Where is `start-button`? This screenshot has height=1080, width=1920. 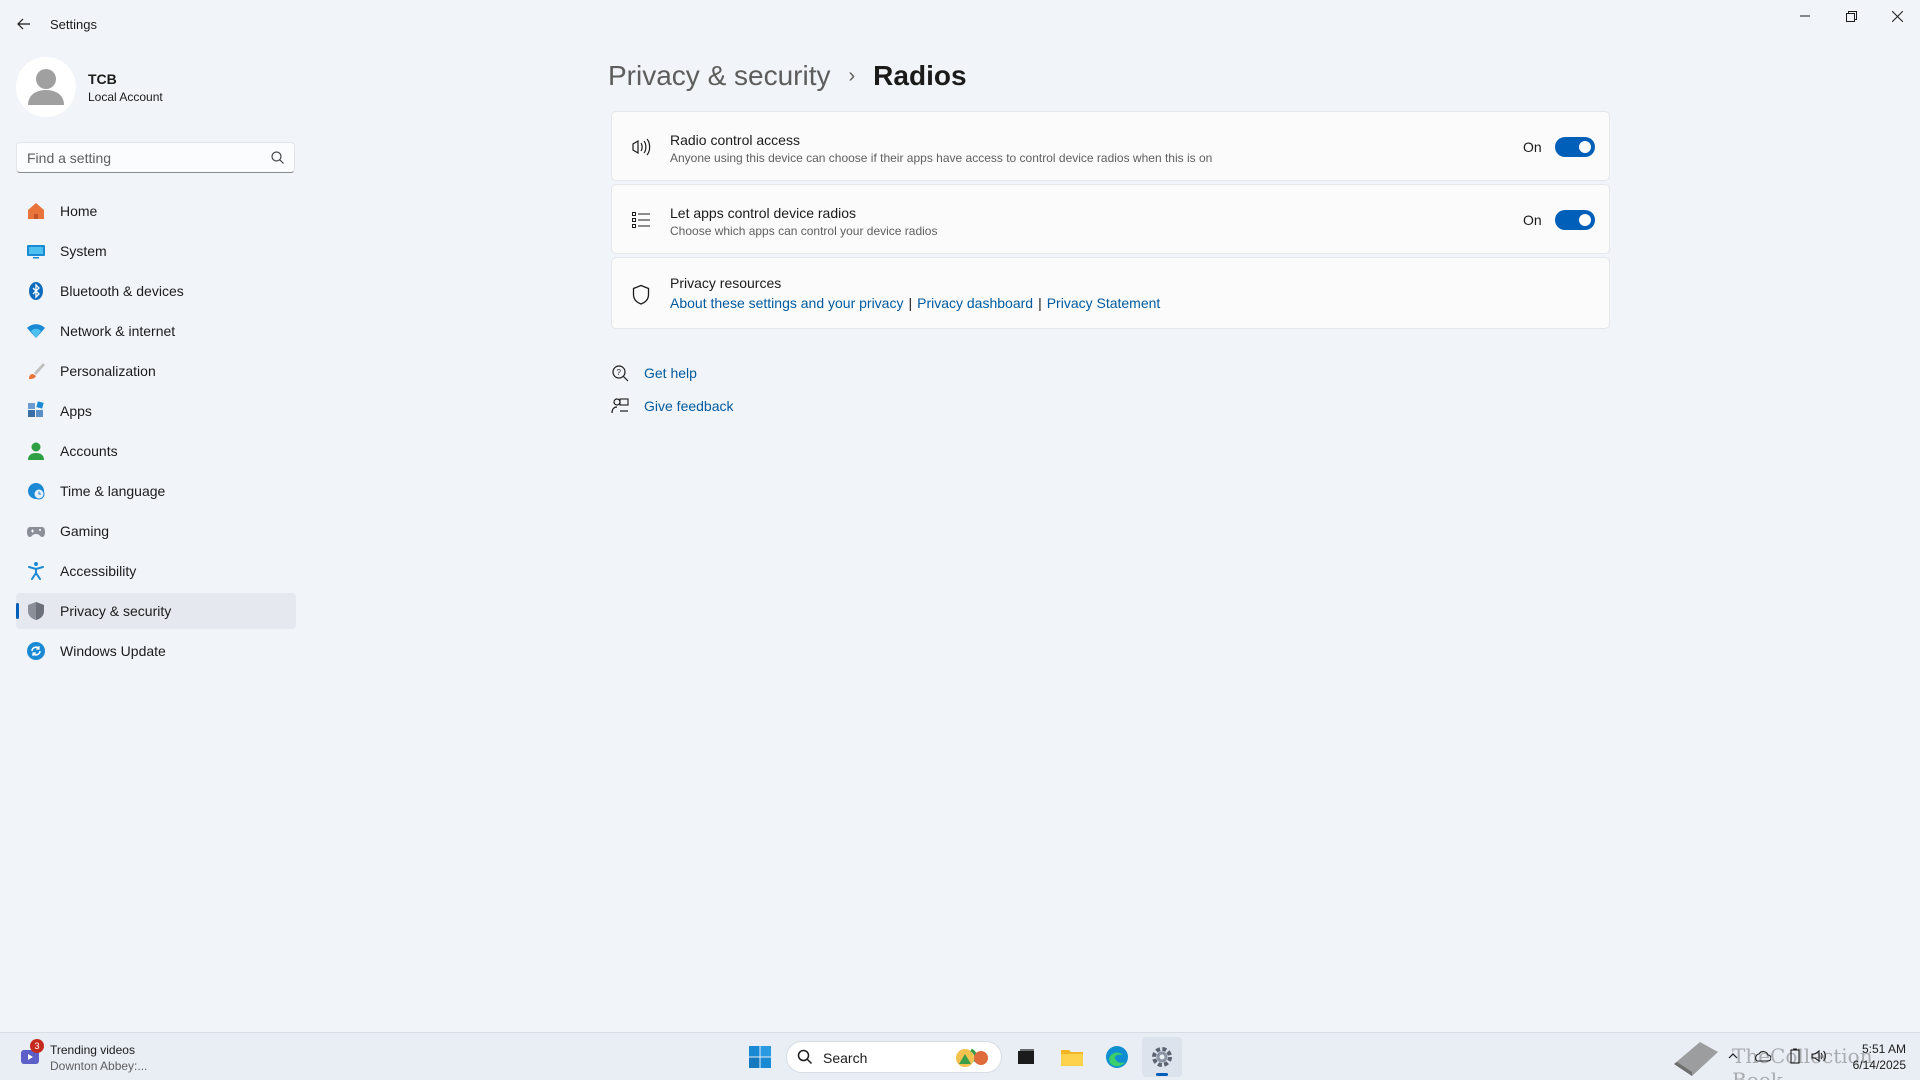
start-button is located at coordinates (760, 1057).